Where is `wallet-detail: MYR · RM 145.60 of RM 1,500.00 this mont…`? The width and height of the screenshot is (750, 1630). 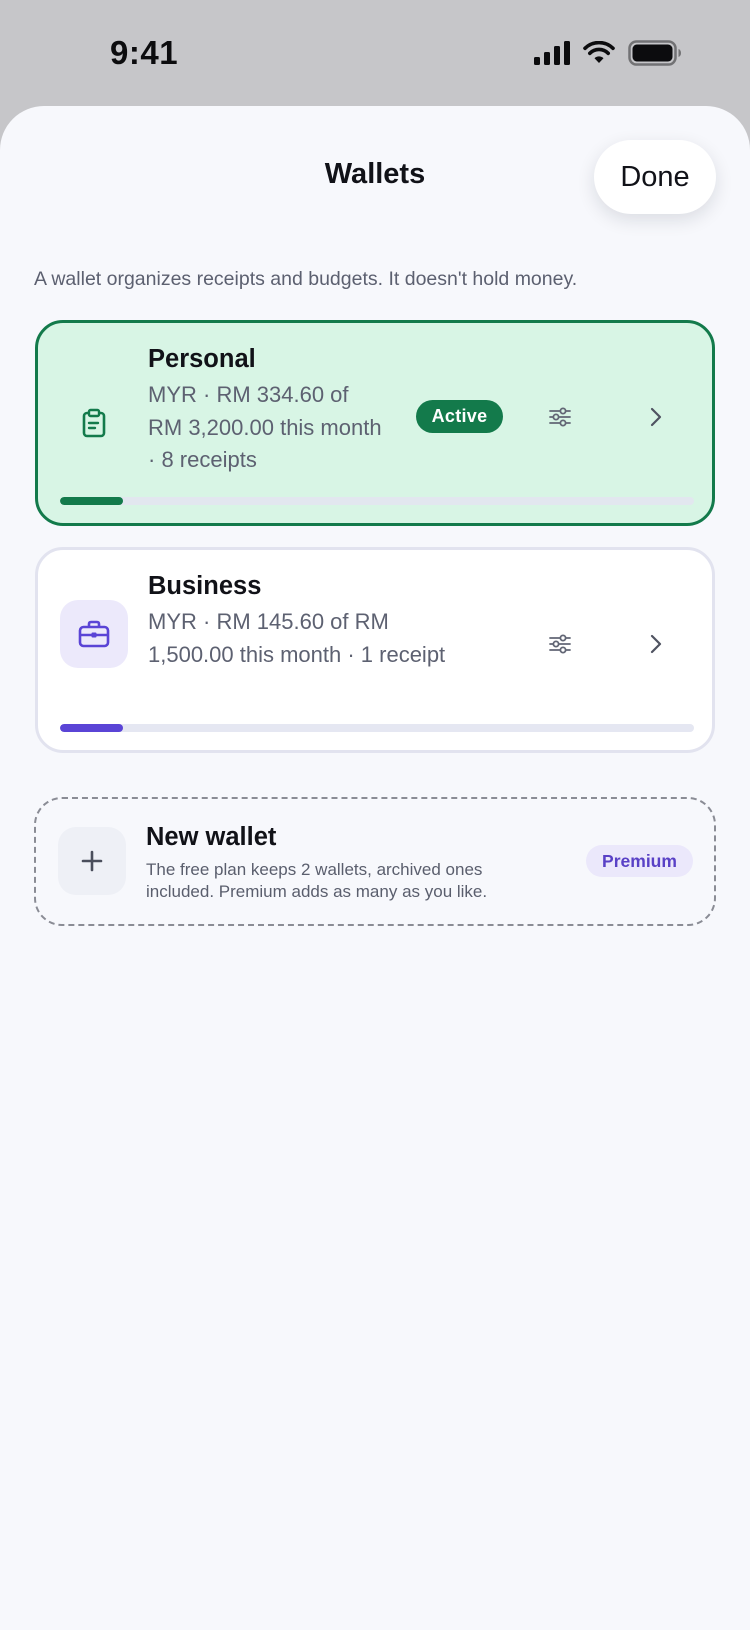
wallet-detail: MYR · RM 145.60 of RM 1,500.00 this mont… is located at coordinates (297, 638).